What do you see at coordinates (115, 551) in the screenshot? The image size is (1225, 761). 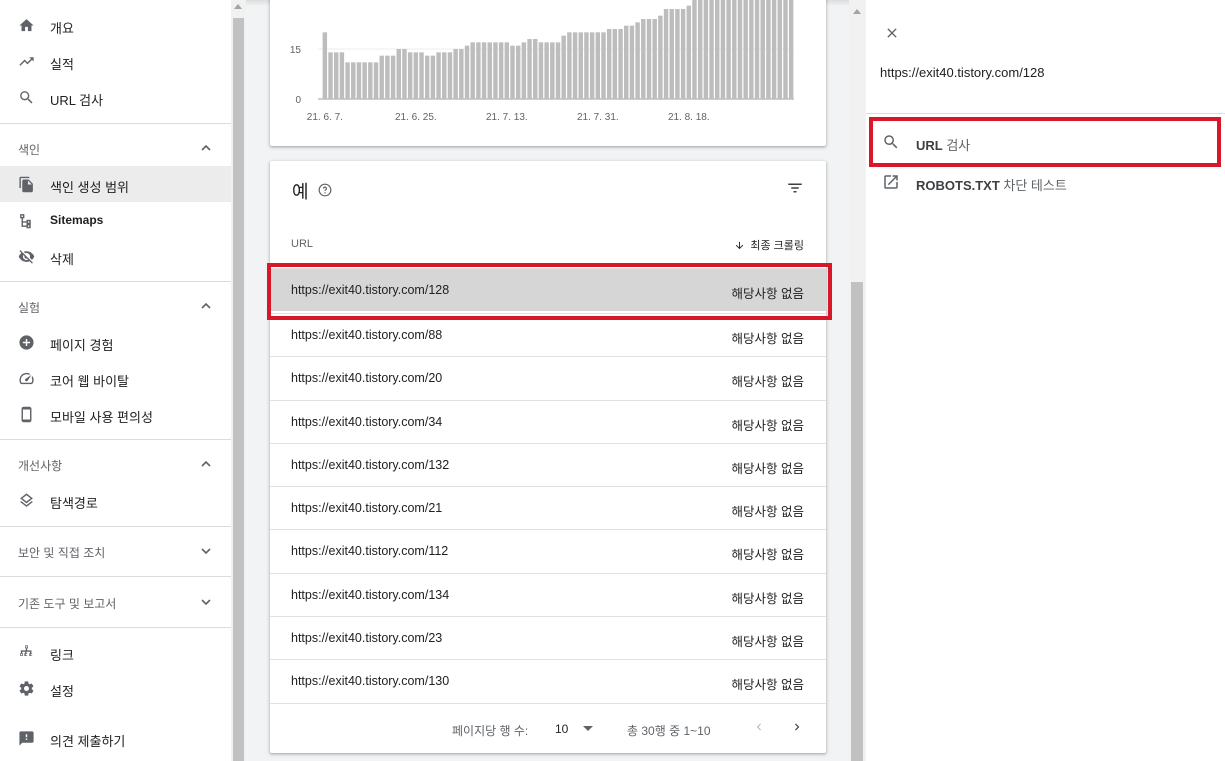 I see `section-header-security: 보안 및 직접 조치` at bounding box center [115, 551].